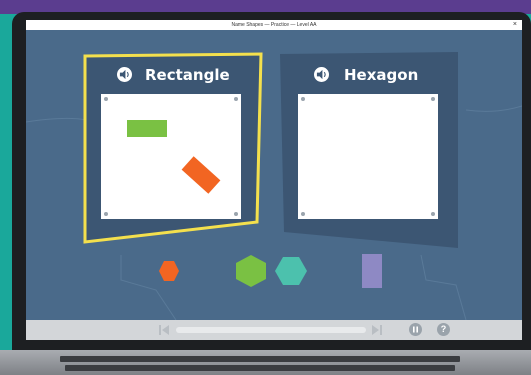 This screenshot has width=531, height=375. I want to click on hexagon-drop-zone, so click(368, 156).